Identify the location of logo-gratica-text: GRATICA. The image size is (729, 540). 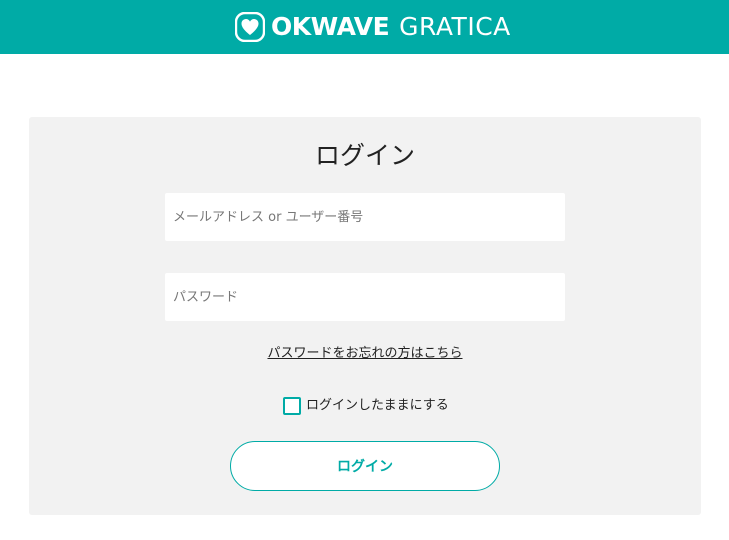
(455, 26).